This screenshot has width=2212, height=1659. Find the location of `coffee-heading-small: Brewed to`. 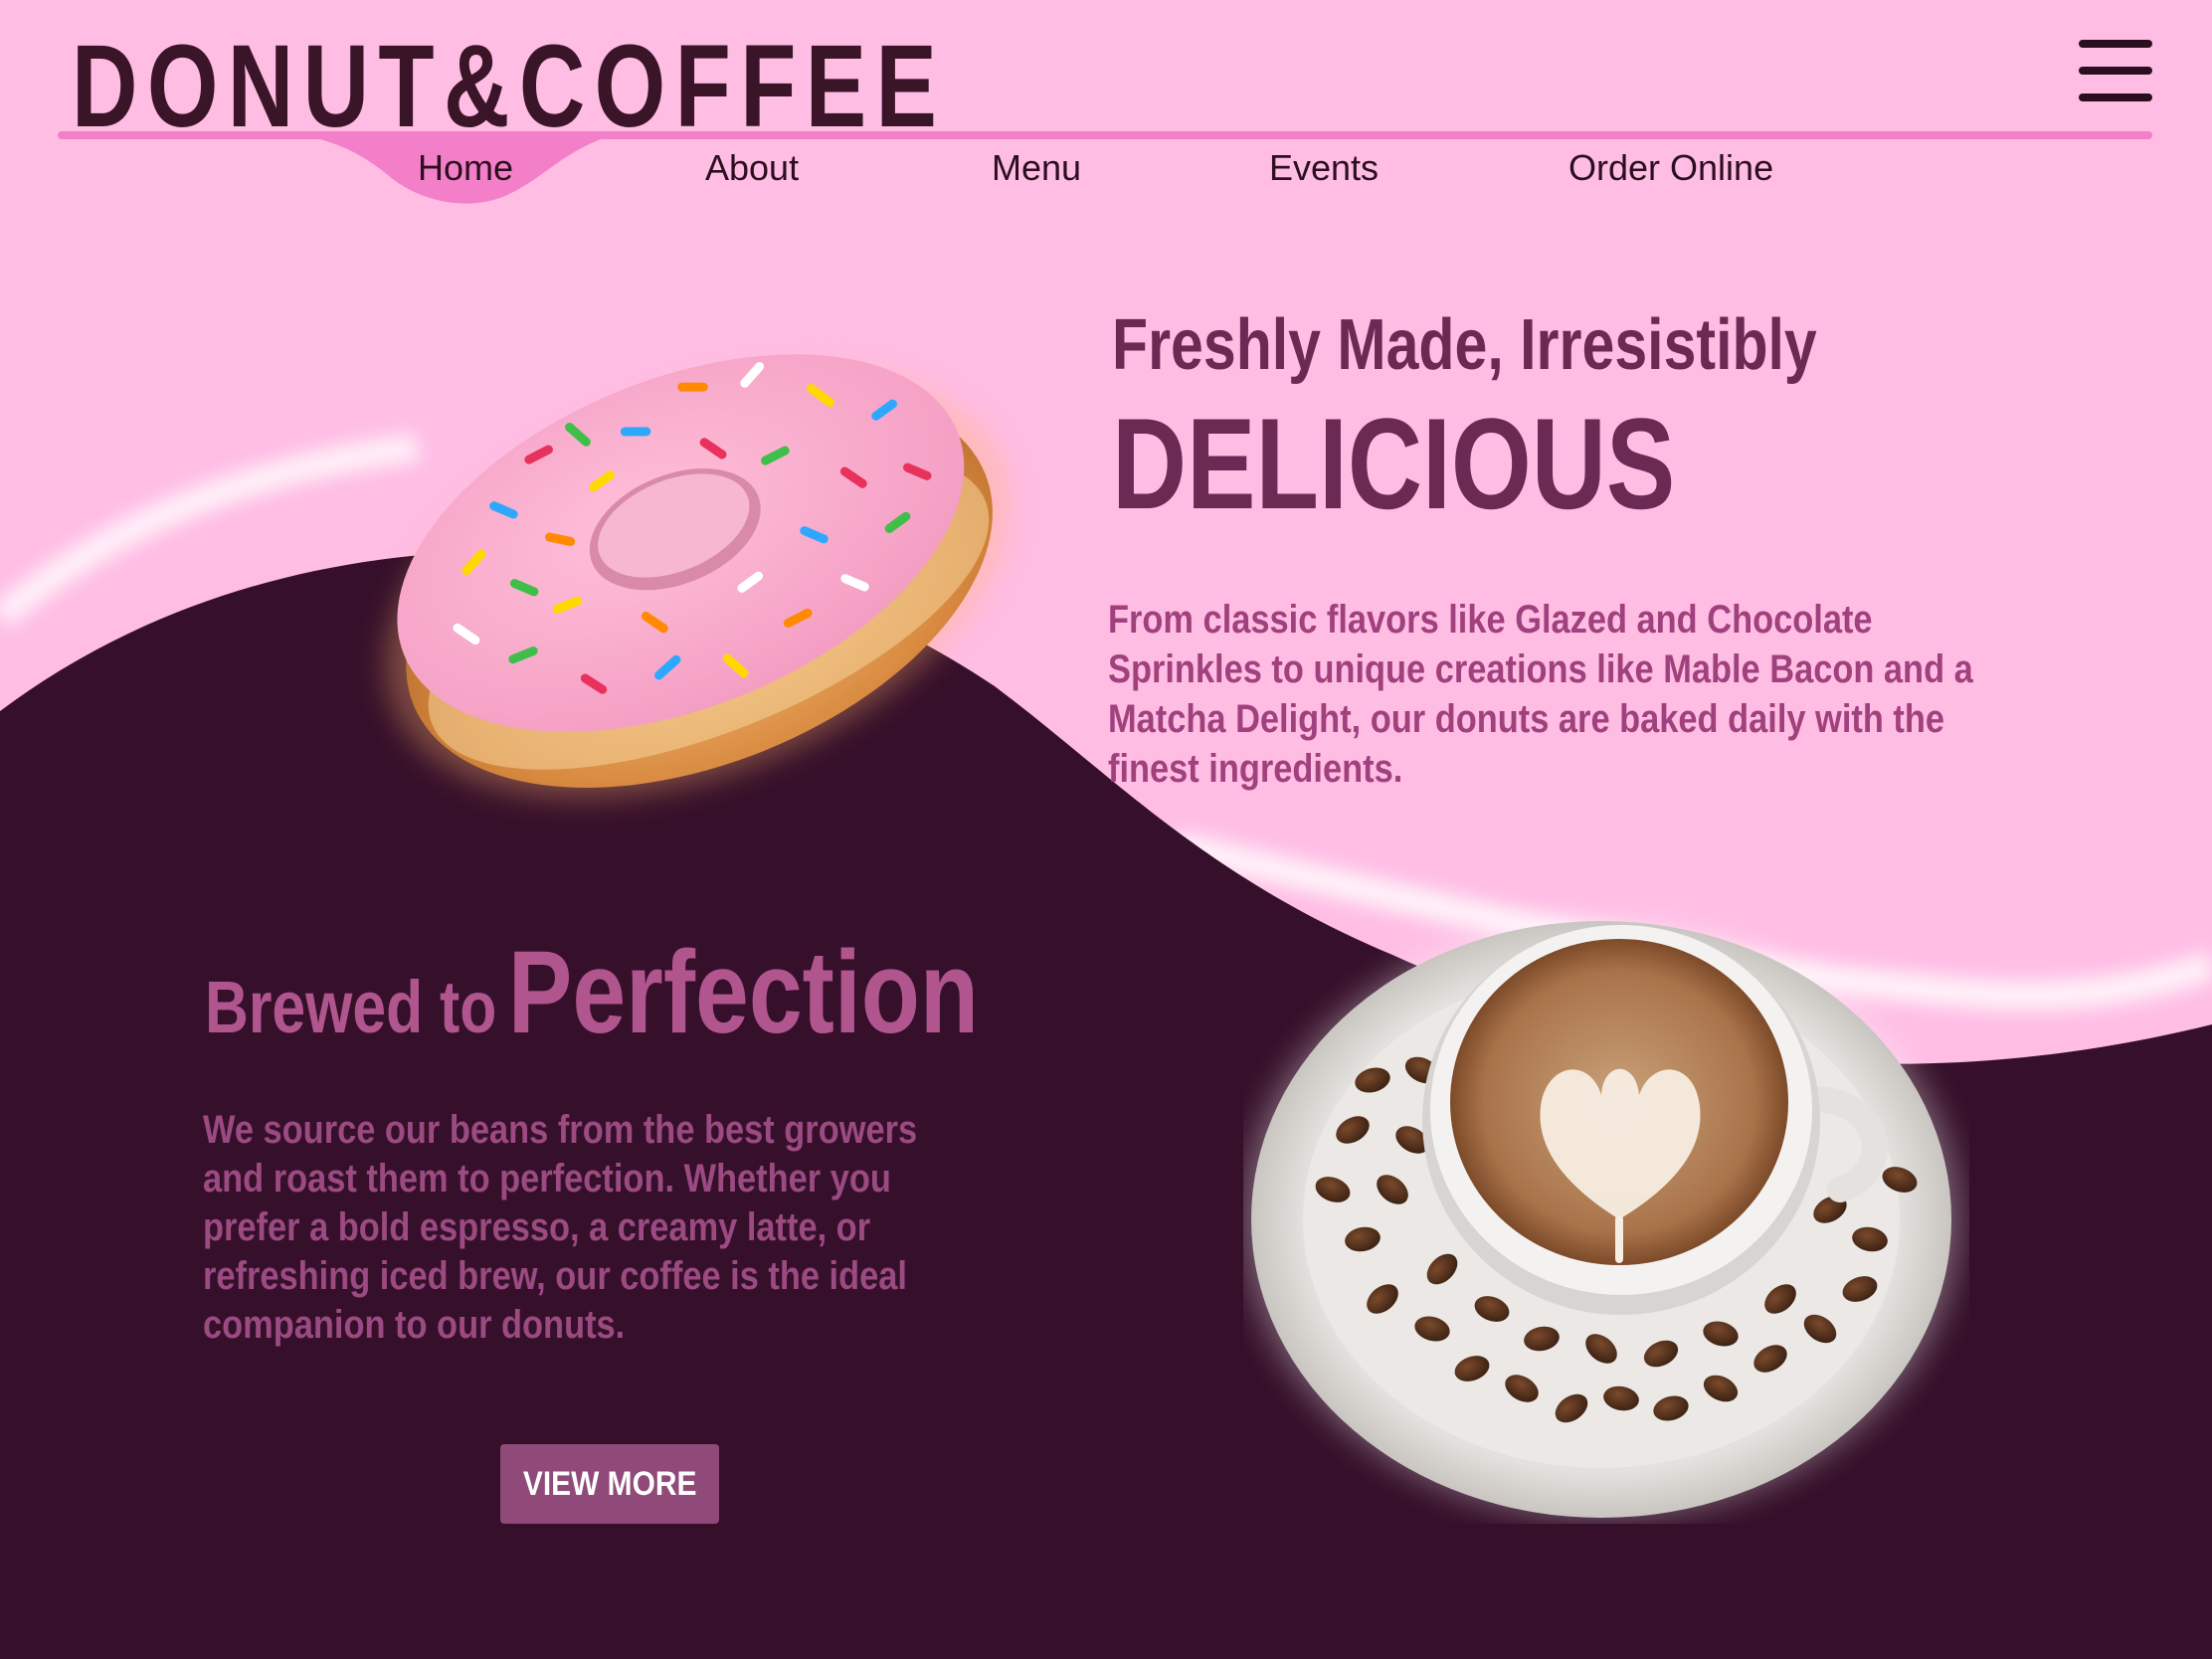

coffee-heading-small: Brewed to is located at coordinates (351, 1007).